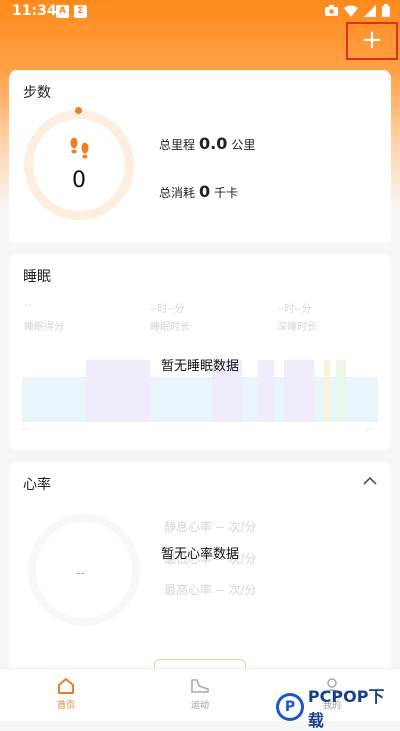  I want to click on nav-label-home: 首页, so click(65, 706).